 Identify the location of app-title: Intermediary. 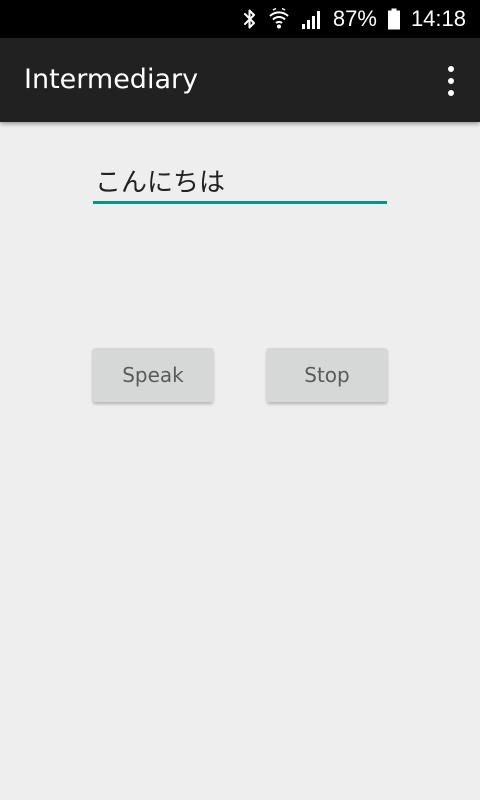
(111, 79).